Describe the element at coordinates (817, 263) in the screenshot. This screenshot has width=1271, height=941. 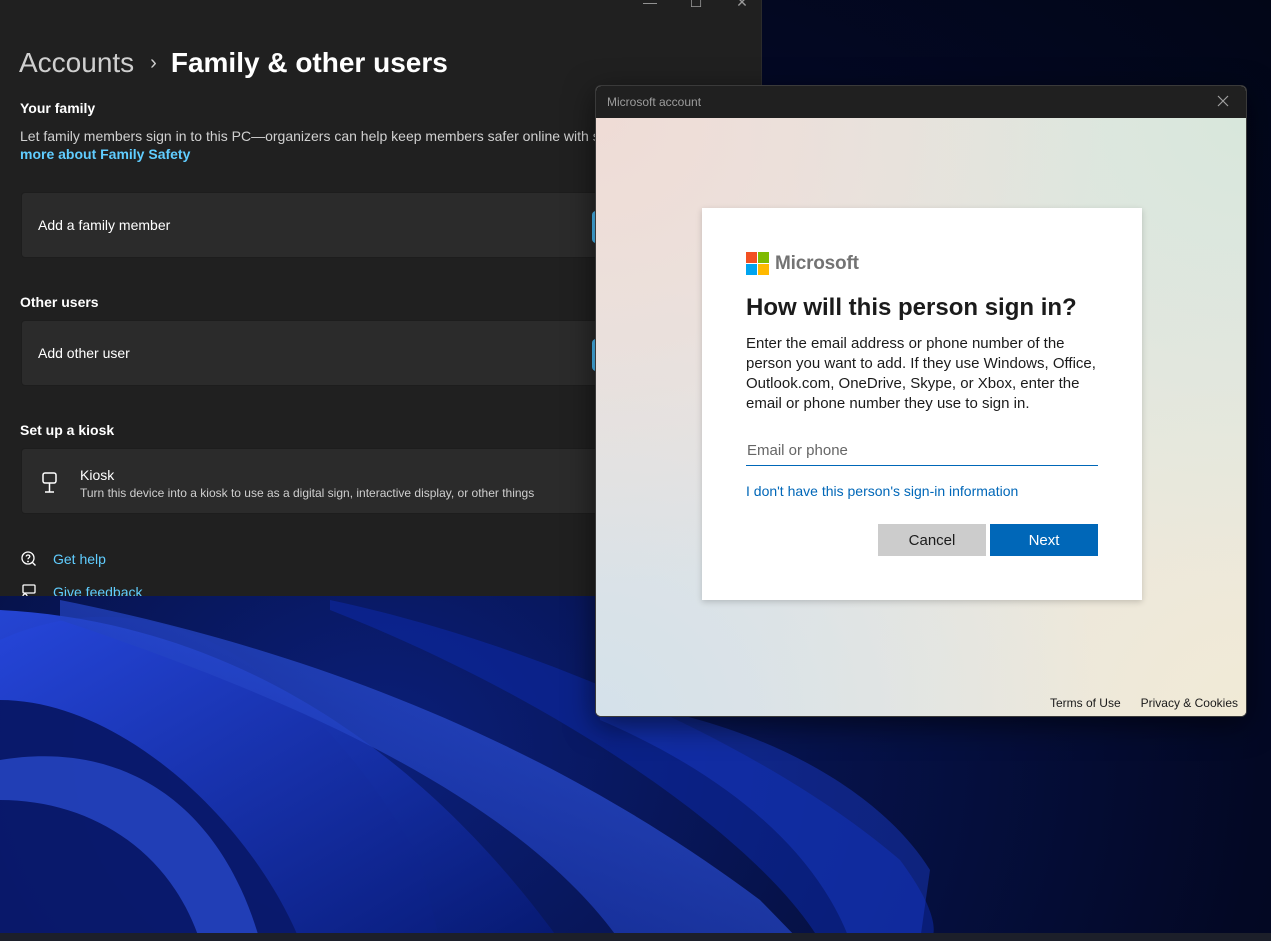
I see `microsoft-brand-text: Microsoft` at that location.